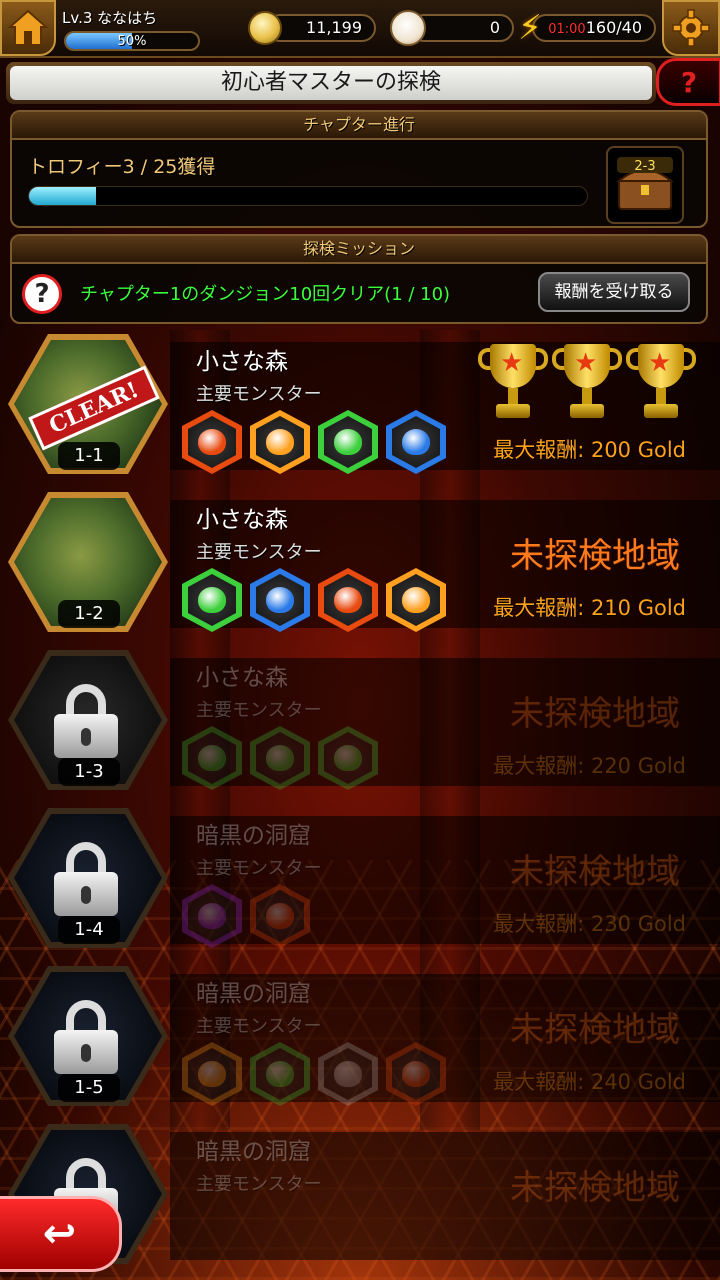  What do you see at coordinates (359, 126) in the screenshot?
I see `chapter-progress-header: チャプター進行` at bounding box center [359, 126].